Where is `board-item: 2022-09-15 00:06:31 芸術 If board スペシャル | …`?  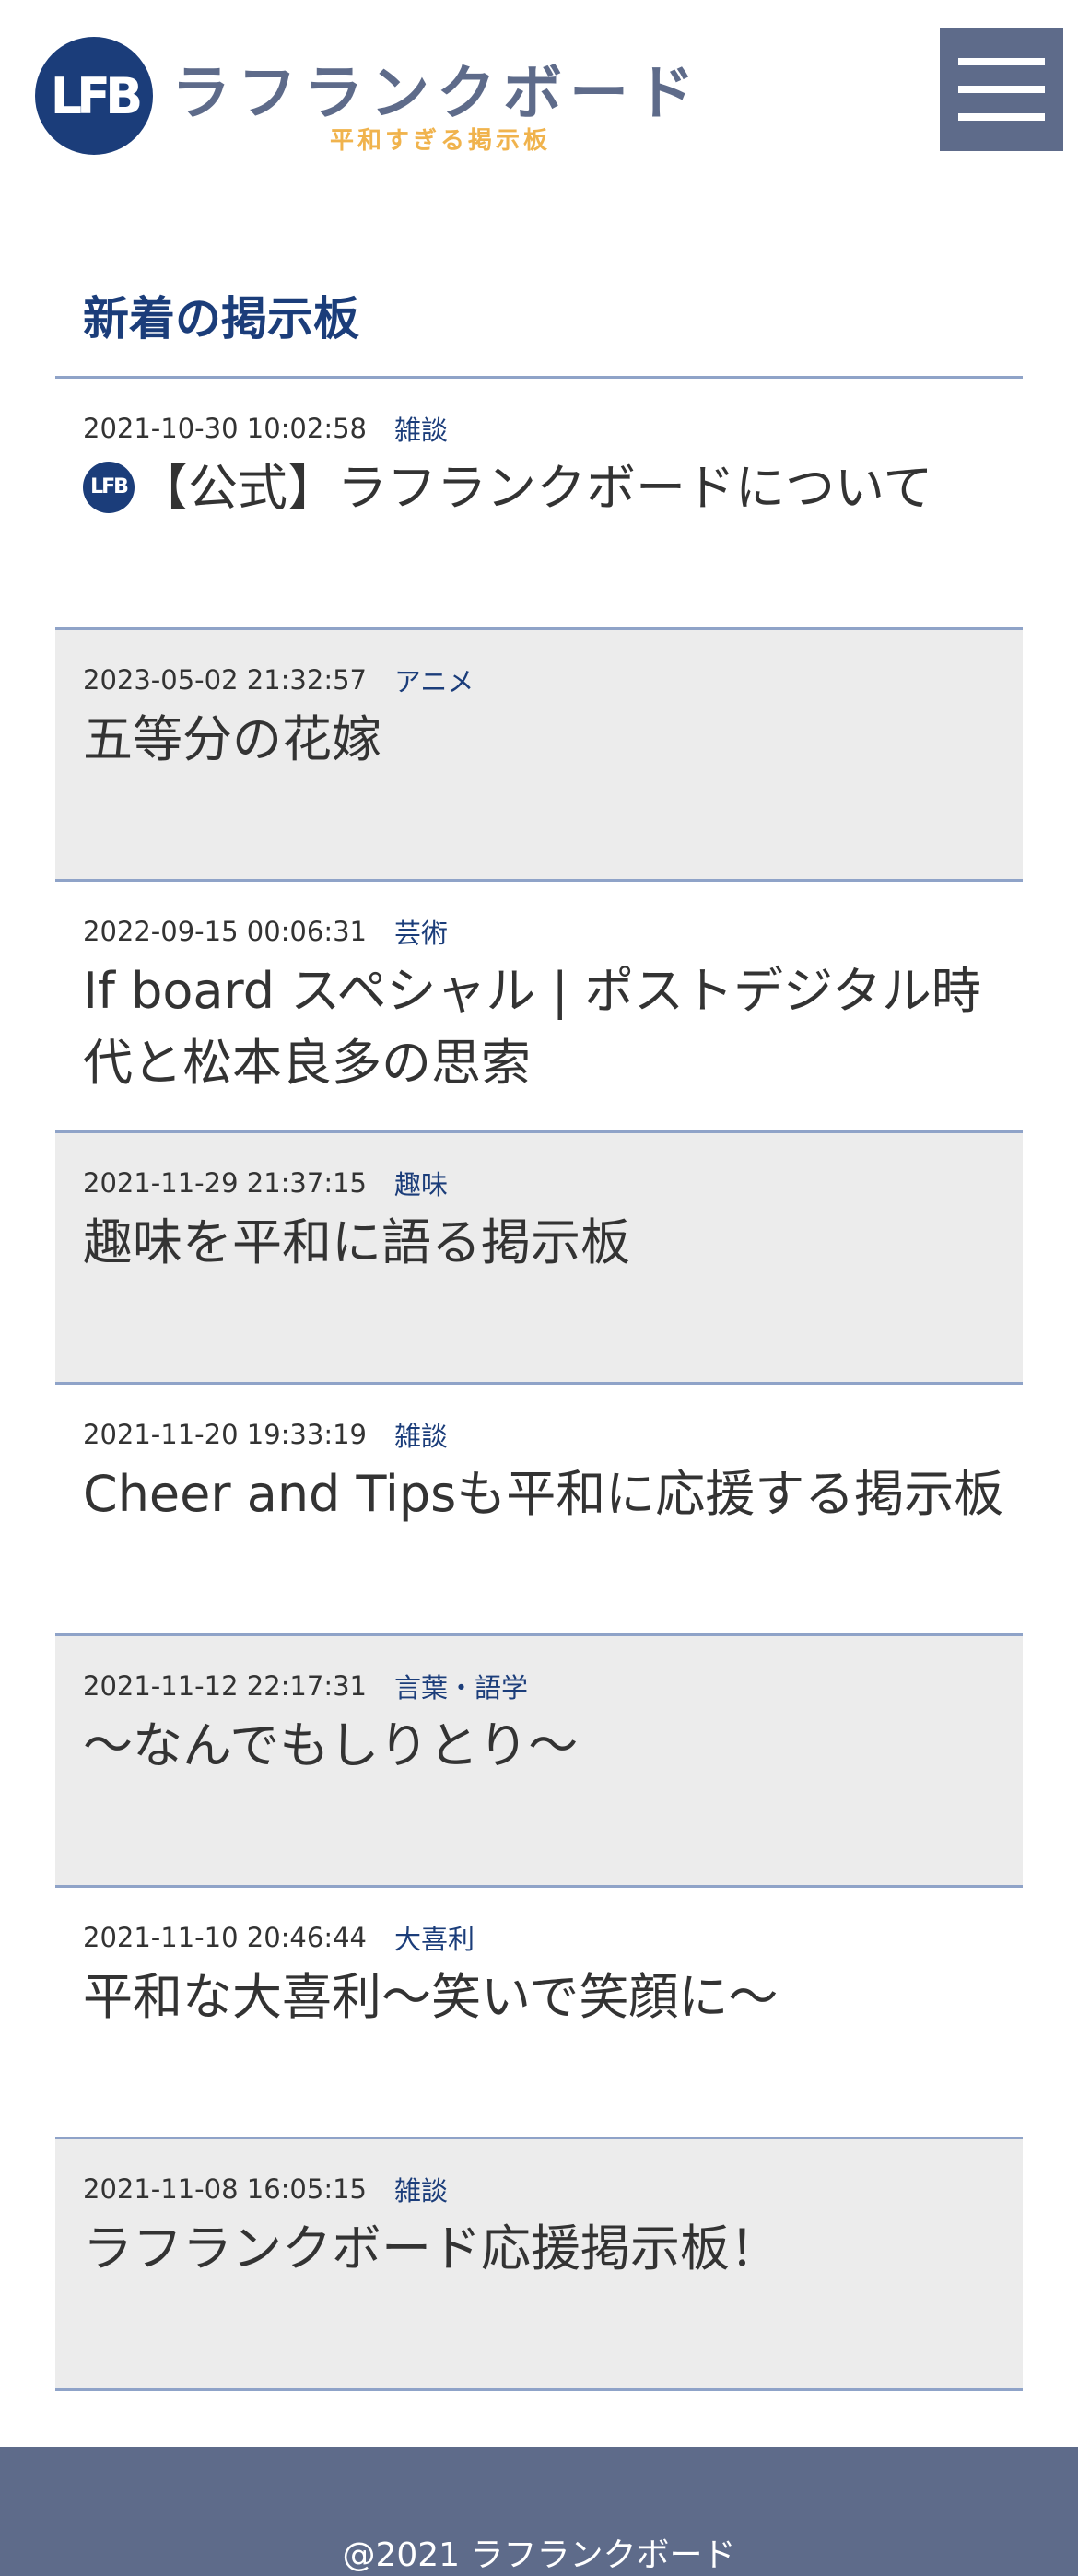
board-item: 2022-09-15 00:06:31 芸術 If board スペシャル | … is located at coordinates (539, 1008).